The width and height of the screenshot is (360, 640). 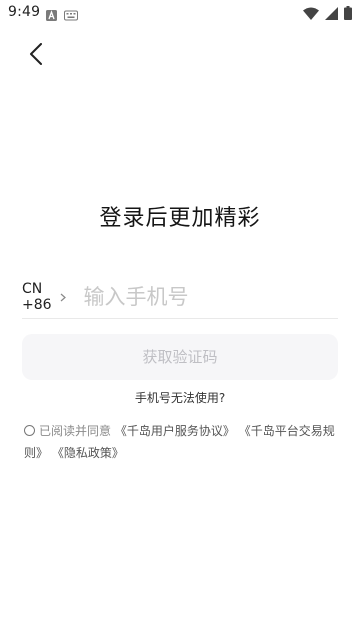 I want to click on country-code-selector: CN +86, so click(x=44, y=297).